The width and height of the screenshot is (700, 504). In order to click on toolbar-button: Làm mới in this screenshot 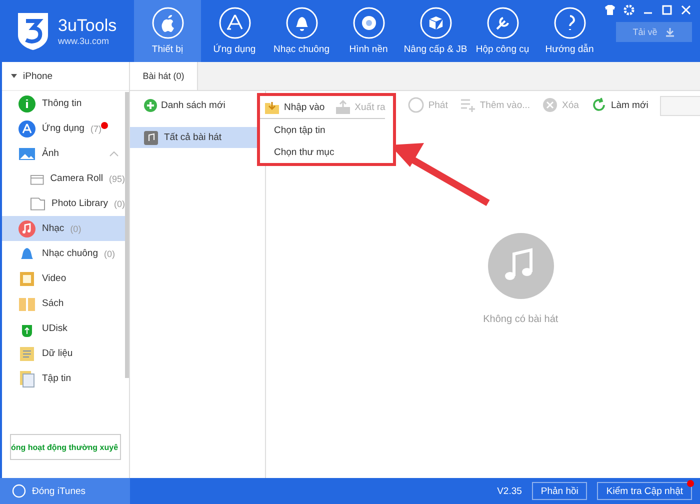, I will do `click(619, 105)`.